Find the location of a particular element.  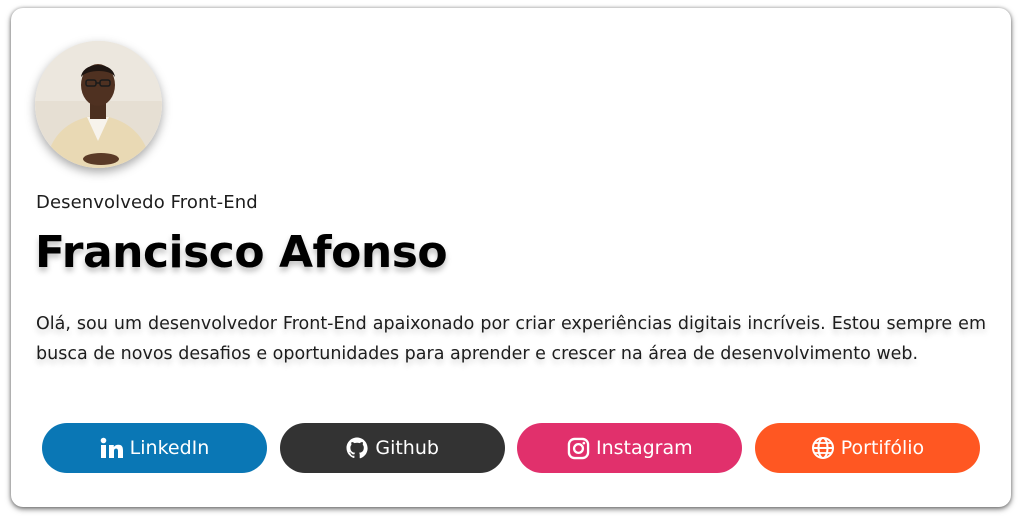

github-button: Github is located at coordinates (392, 448).